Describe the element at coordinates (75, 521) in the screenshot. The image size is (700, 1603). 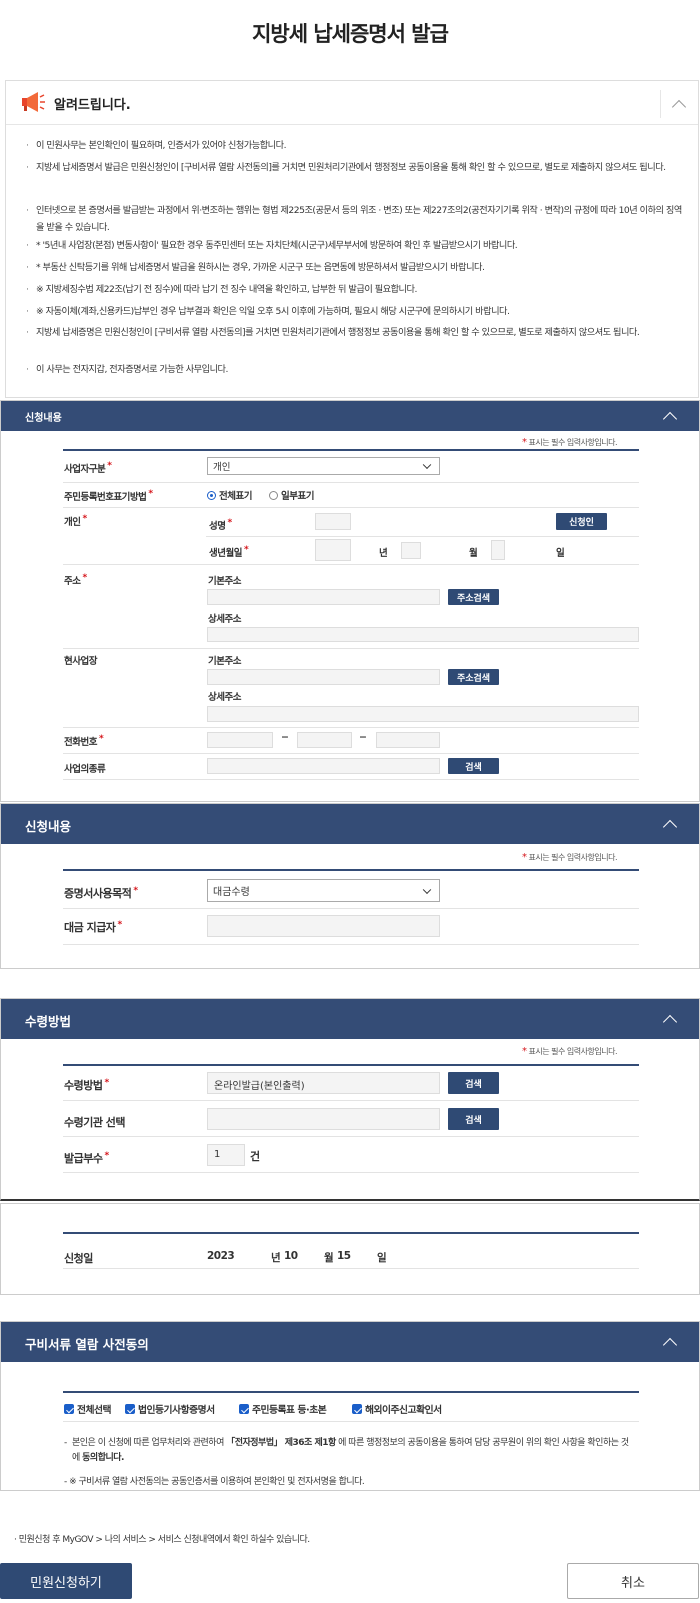
I see `individual-label: 개인 *` at that location.